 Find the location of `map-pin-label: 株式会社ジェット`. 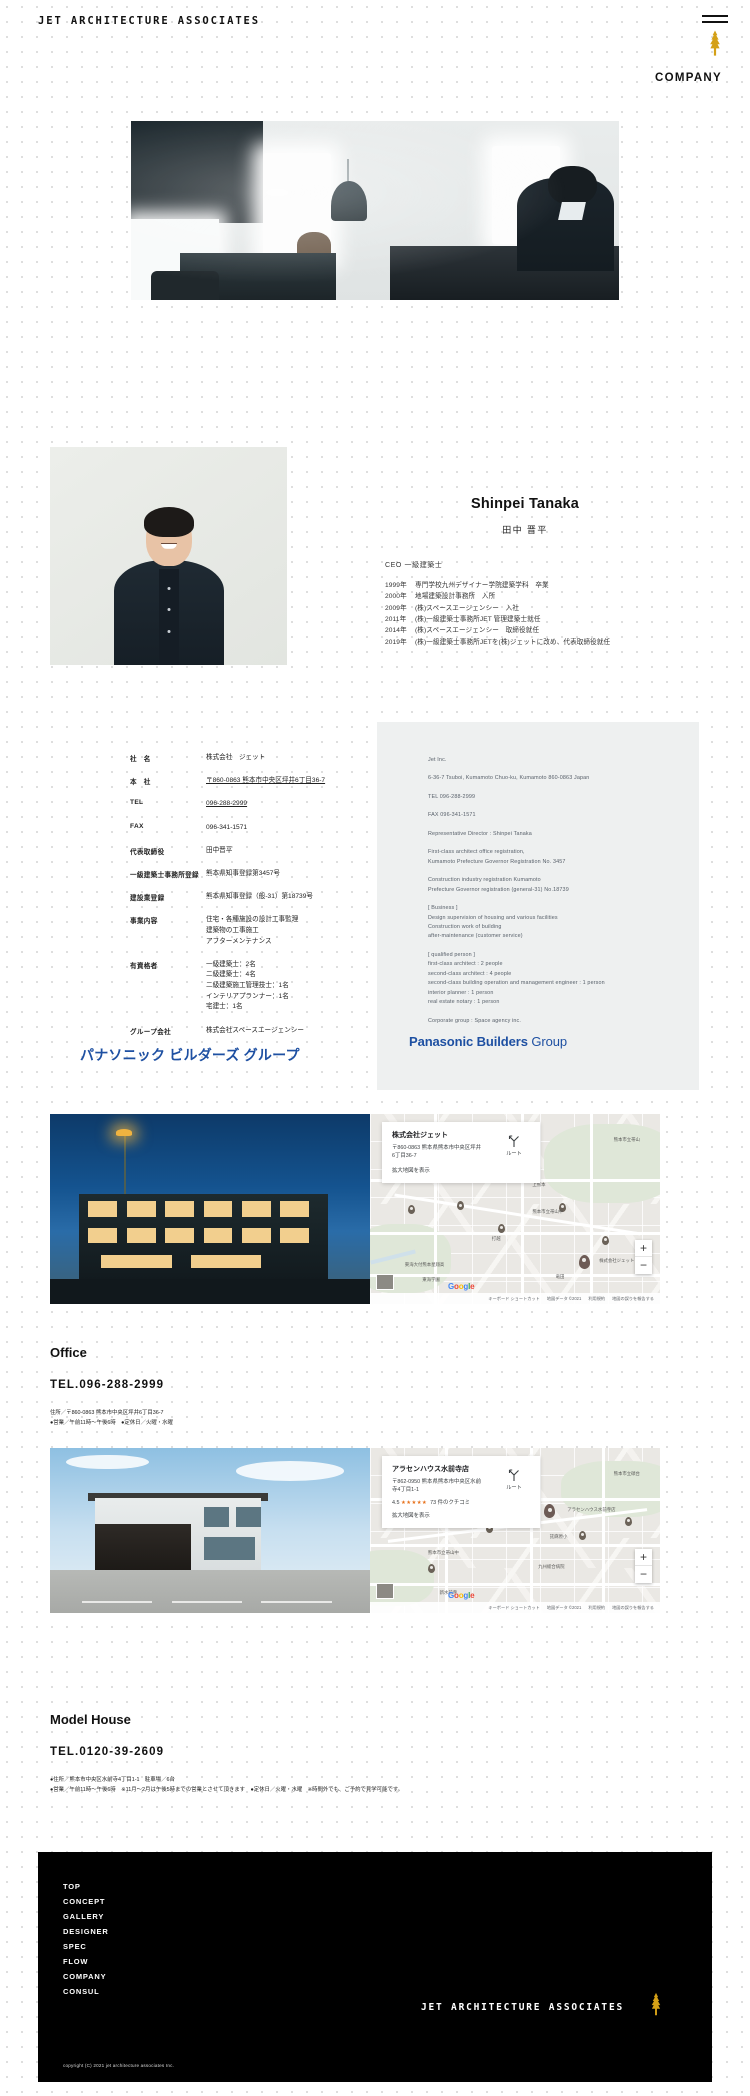

map-pin-label: 株式会社ジェット is located at coordinates (617, 1262).